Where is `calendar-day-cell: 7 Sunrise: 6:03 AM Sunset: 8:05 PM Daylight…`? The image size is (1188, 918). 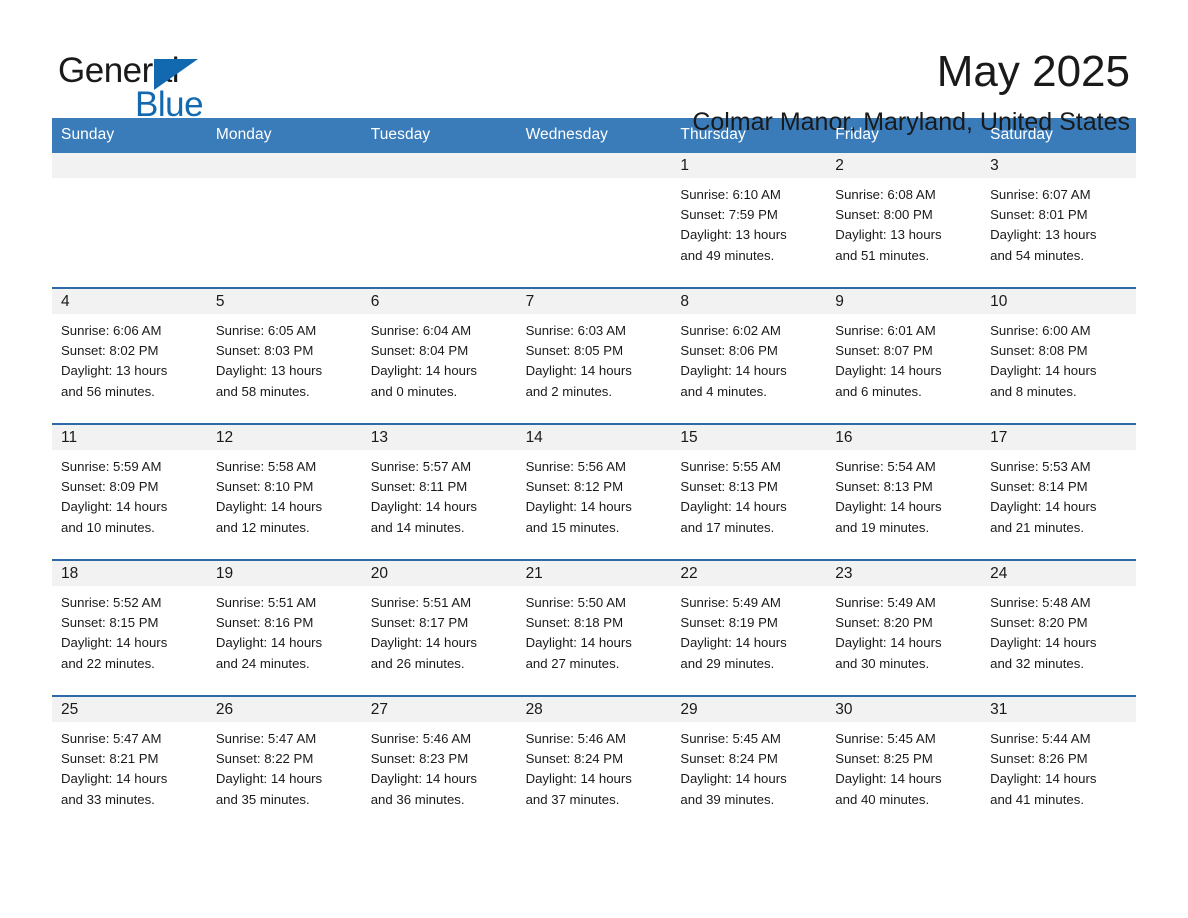 calendar-day-cell: 7 Sunrise: 6:03 AM Sunset: 8:05 PM Daylight… is located at coordinates (594, 351).